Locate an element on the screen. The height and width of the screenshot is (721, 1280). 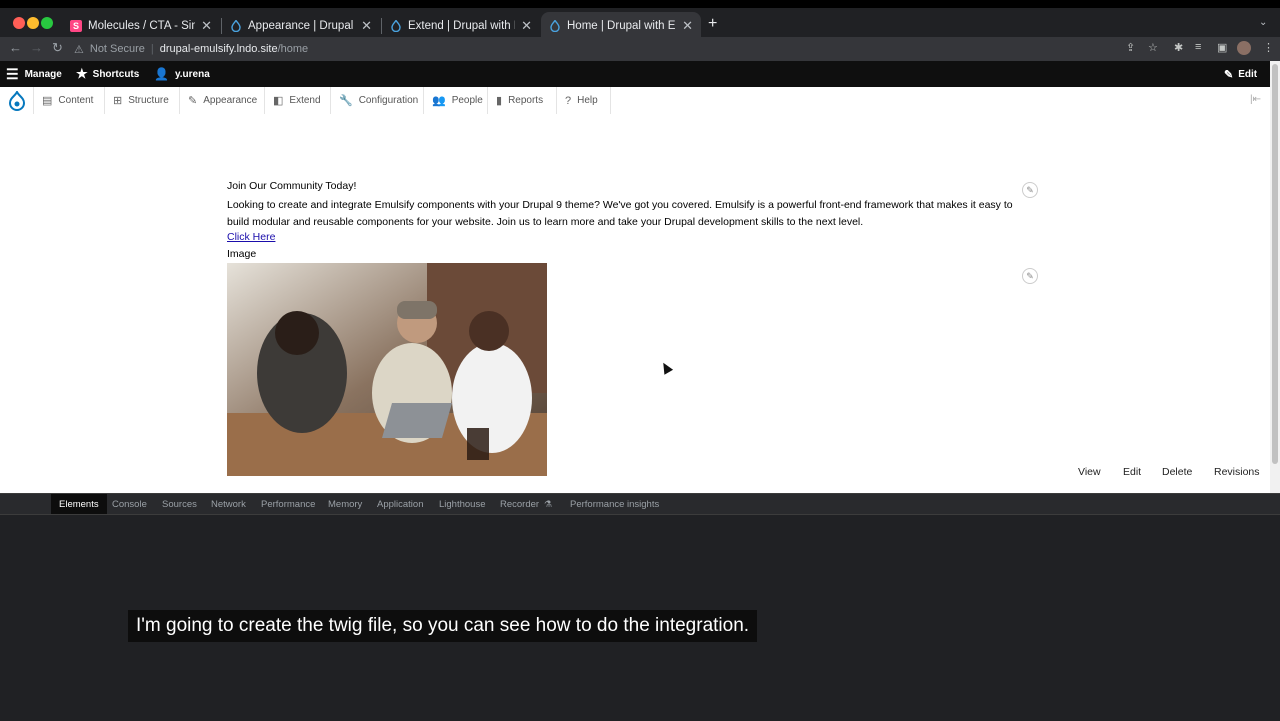
tab-title: Extend | Drupal with Emulsify is located at coordinates (461, 26).